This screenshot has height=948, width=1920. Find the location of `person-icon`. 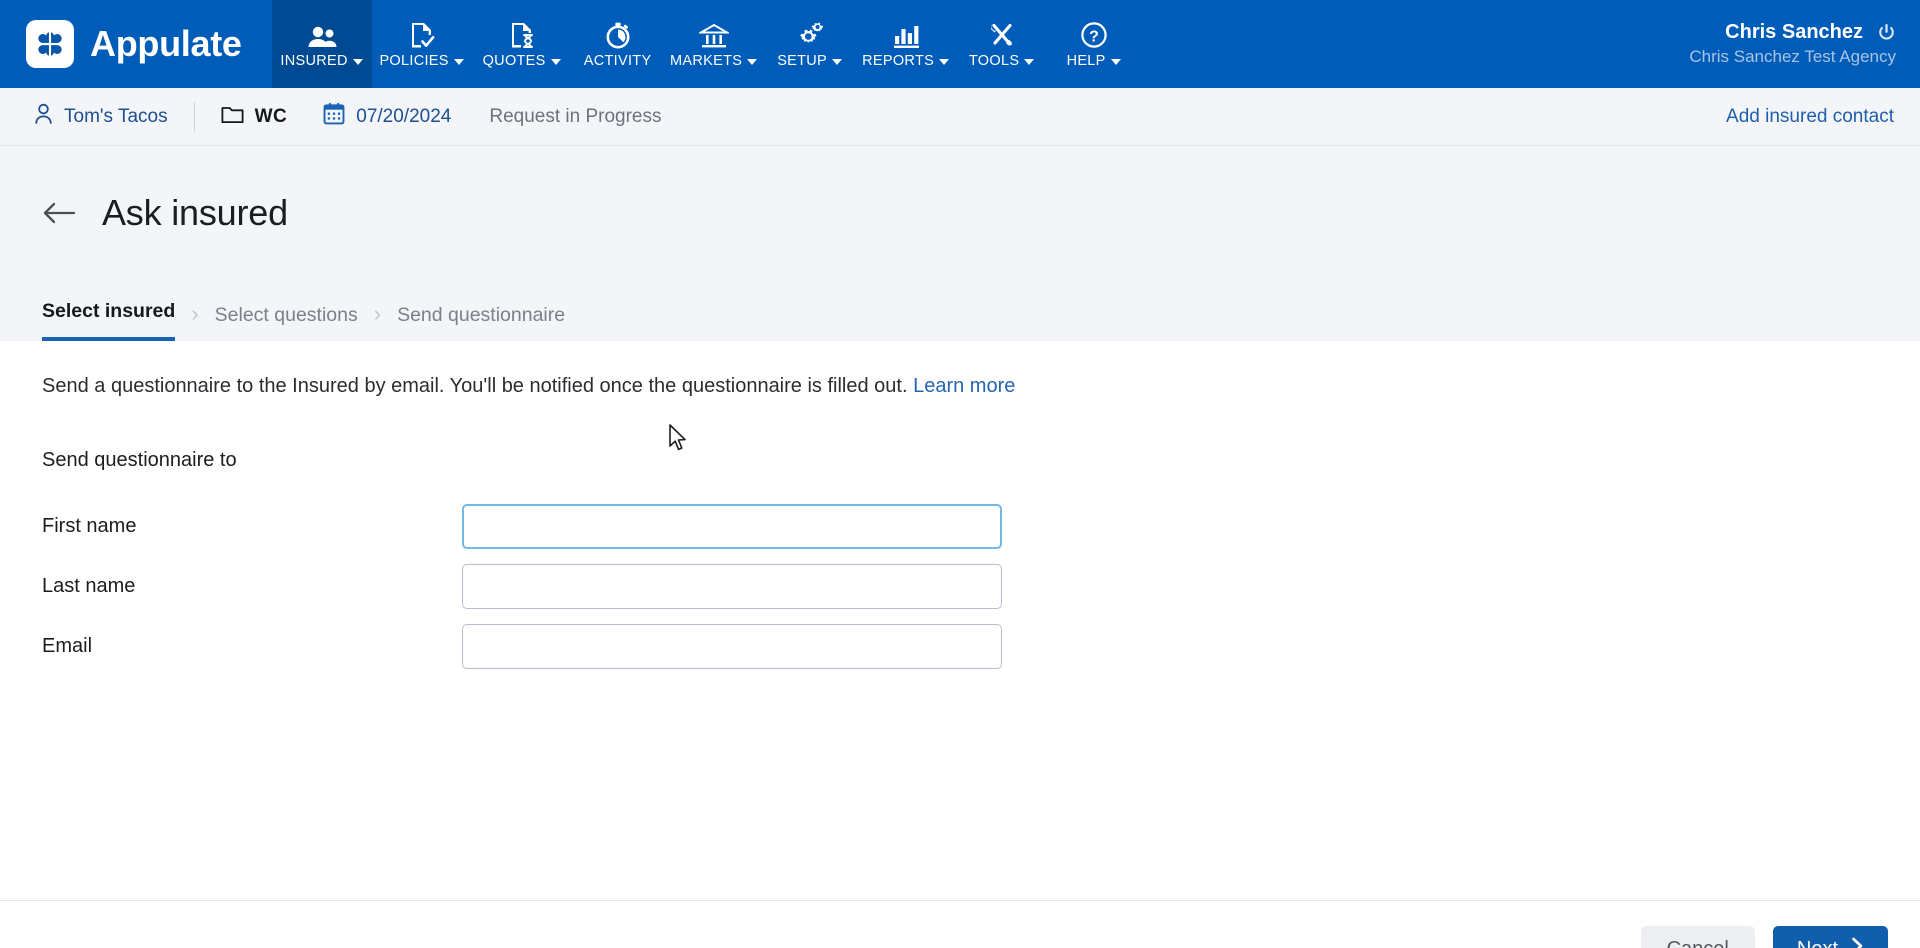

person-icon is located at coordinates (43, 117).